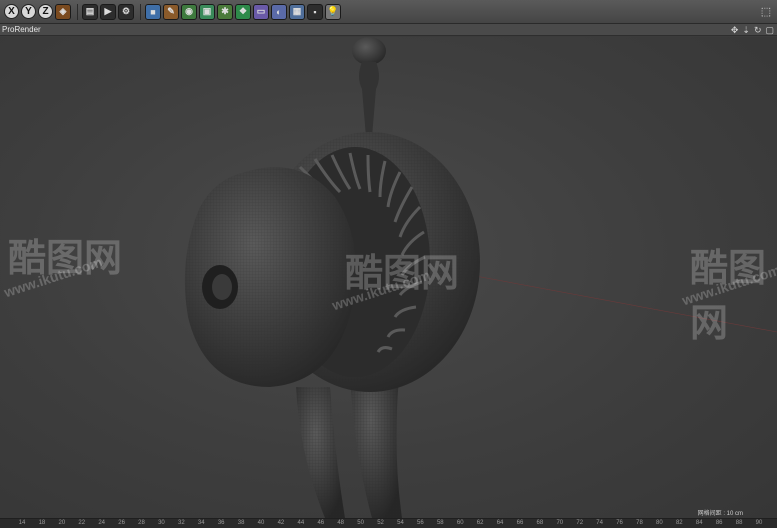 Image resolution: width=777 pixels, height=528 pixels. I want to click on viewport-header: ProRender ✥ ⇣ ↻ ▢, so click(388, 30).